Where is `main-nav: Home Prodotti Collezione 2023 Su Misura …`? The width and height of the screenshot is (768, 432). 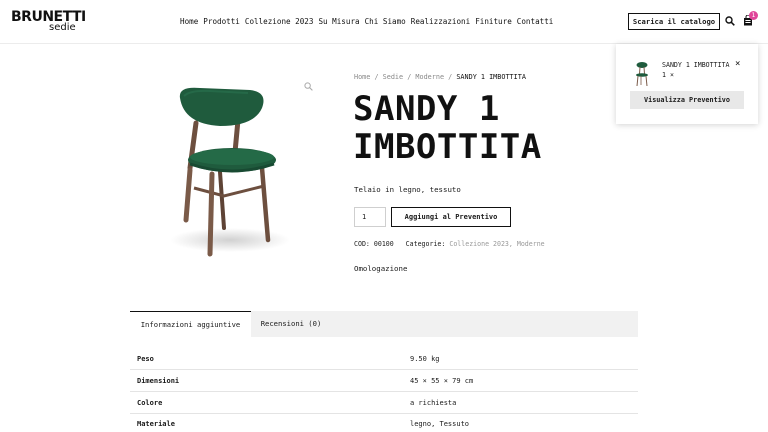
main-nav: Home Prodotti Collezione 2023 Su Misura … is located at coordinates (366, 21).